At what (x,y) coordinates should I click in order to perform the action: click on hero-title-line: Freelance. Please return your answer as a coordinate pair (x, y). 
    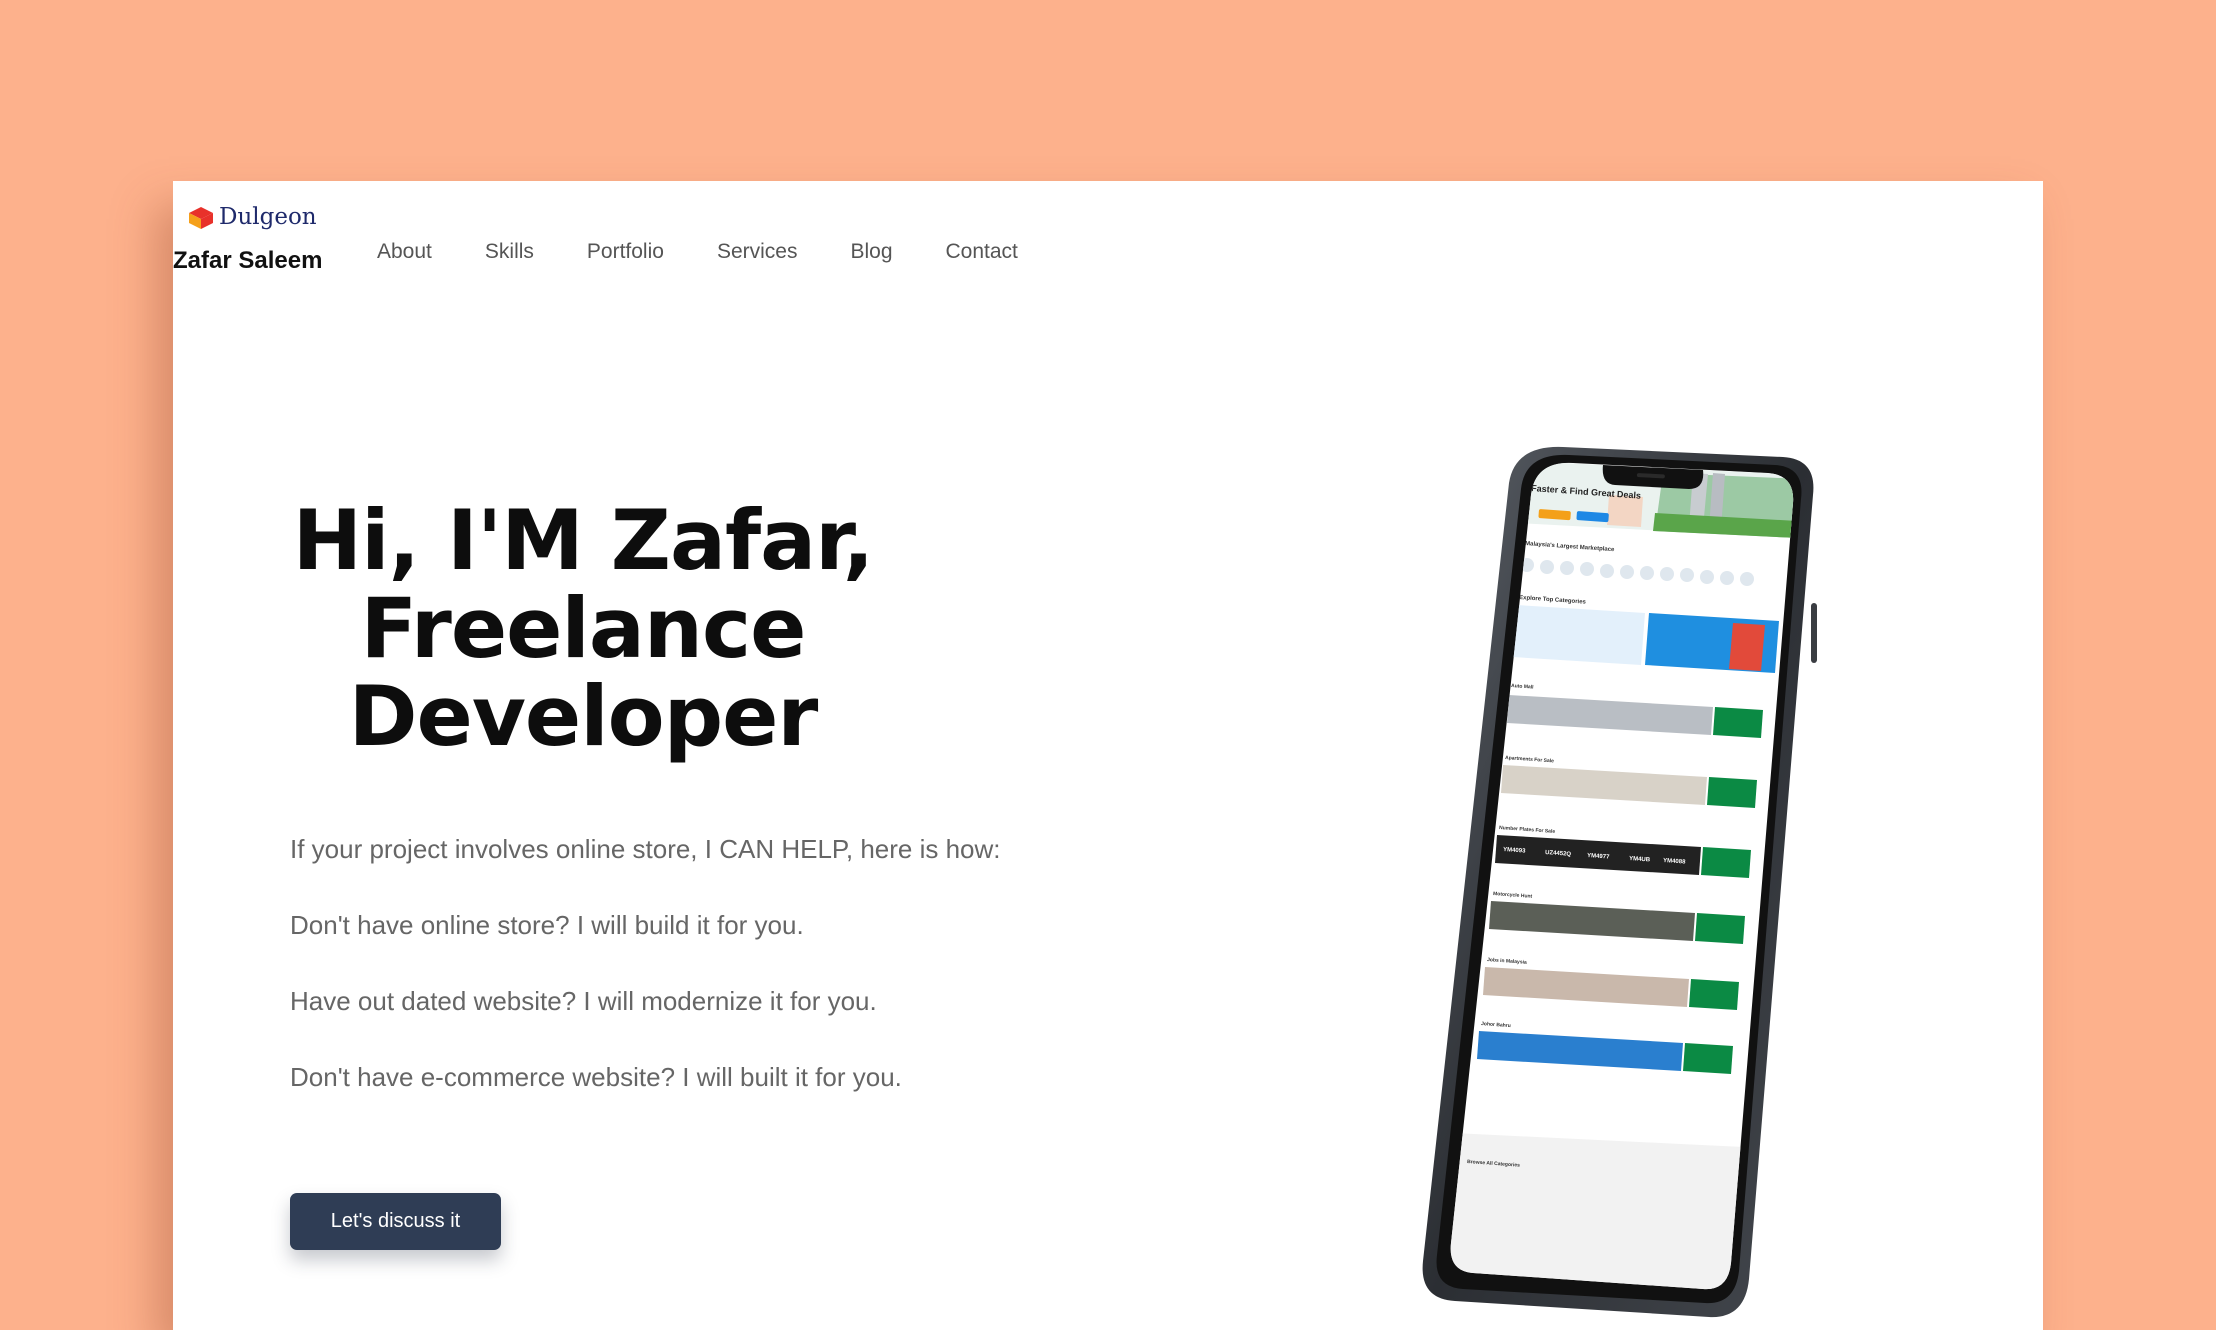
    Looking at the image, I should click on (583, 628).